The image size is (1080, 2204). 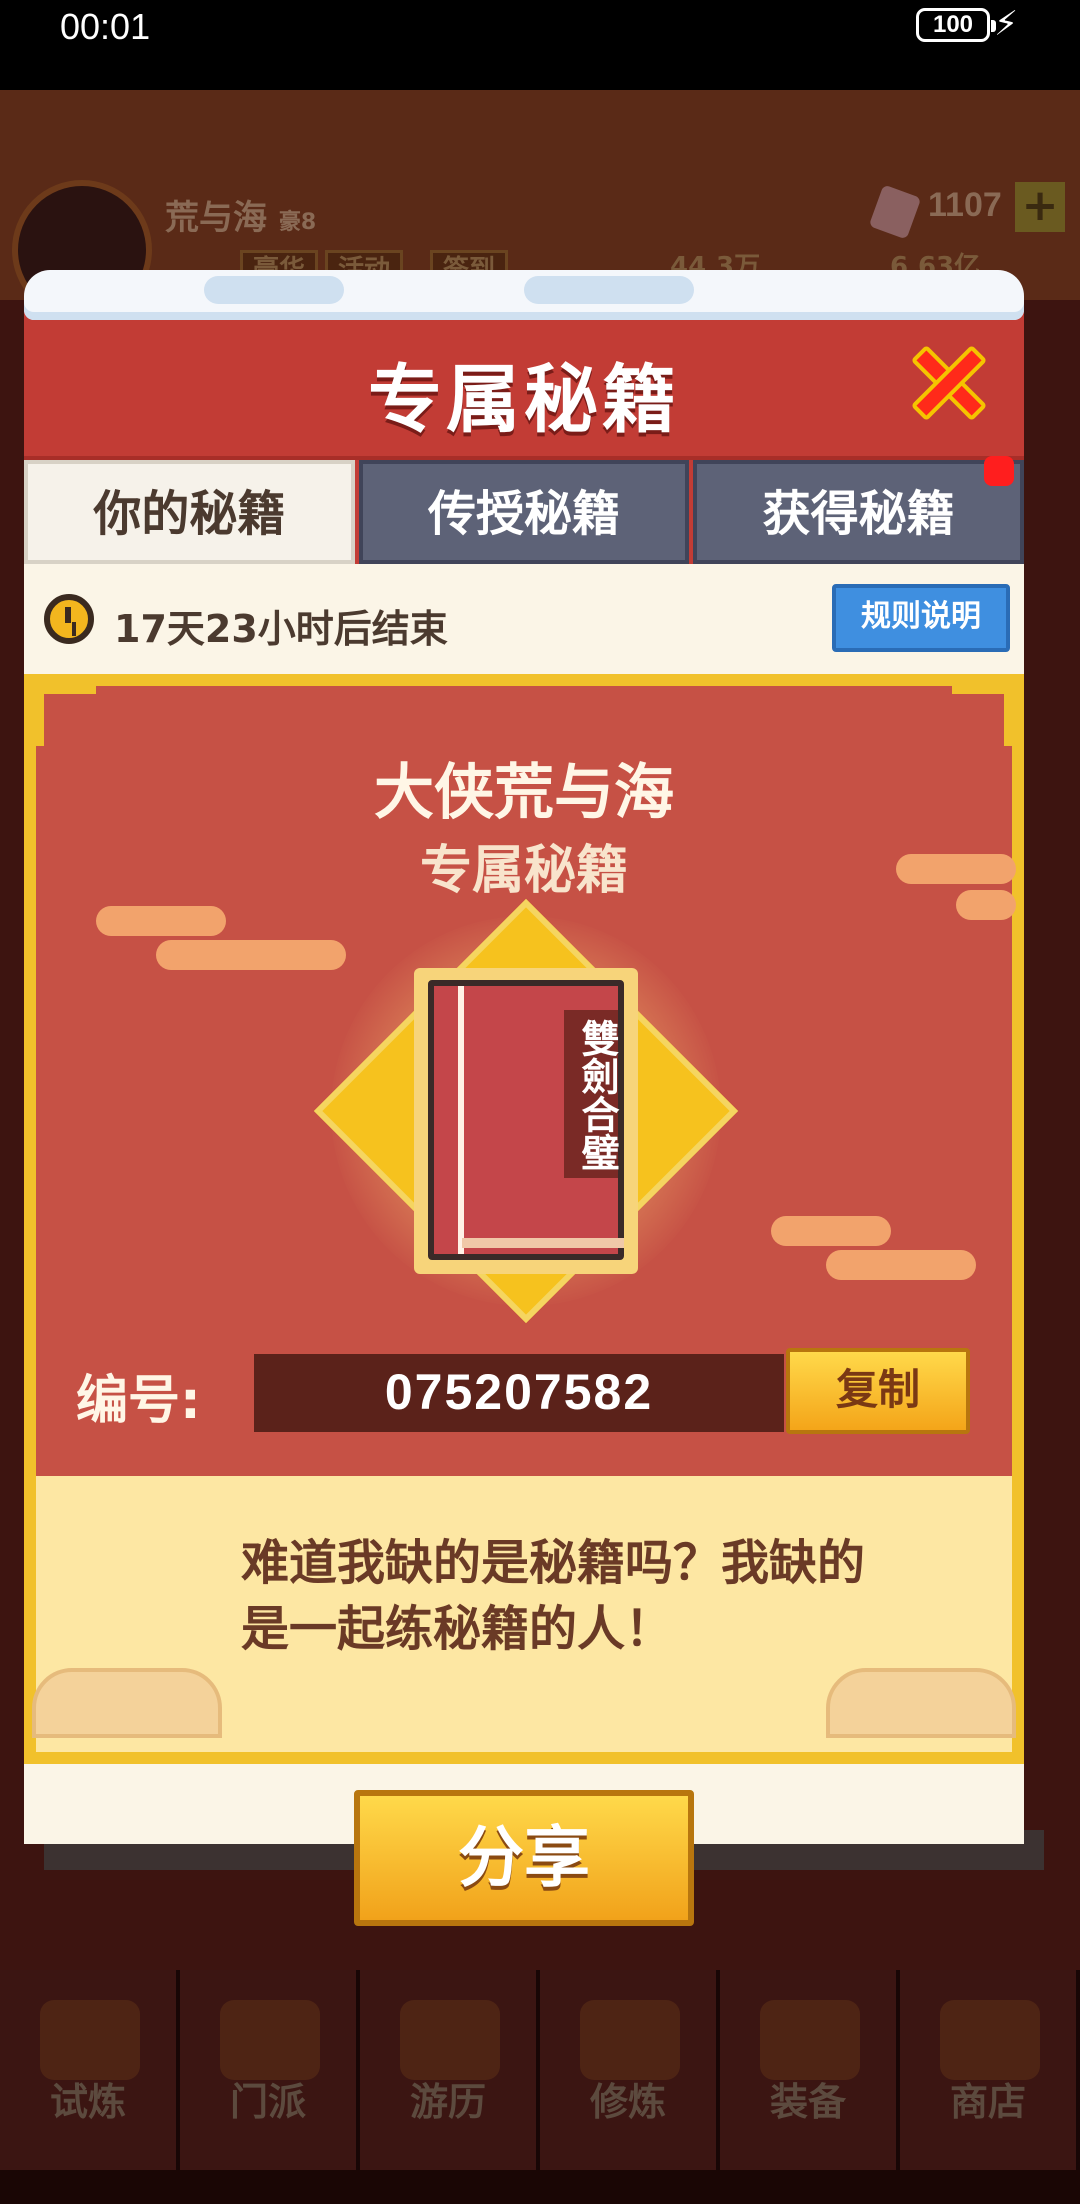 I want to click on bottom-nav: 试炼 门派 游历 修炼 装备 商店, so click(x=540, y=2070).